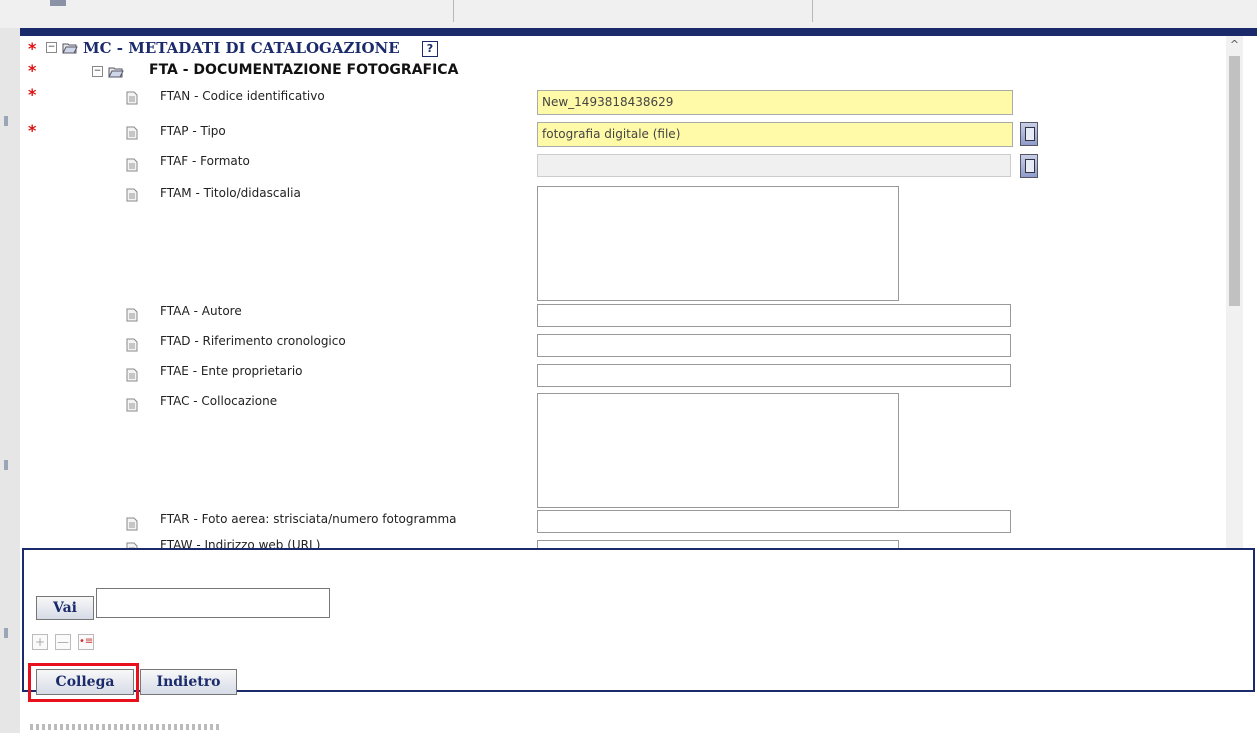 This screenshot has height=733, width=1257. What do you see at coordinates (718, 243) in the screenshot?
I see `ftam-textarea` at bounding box center [718, 243].